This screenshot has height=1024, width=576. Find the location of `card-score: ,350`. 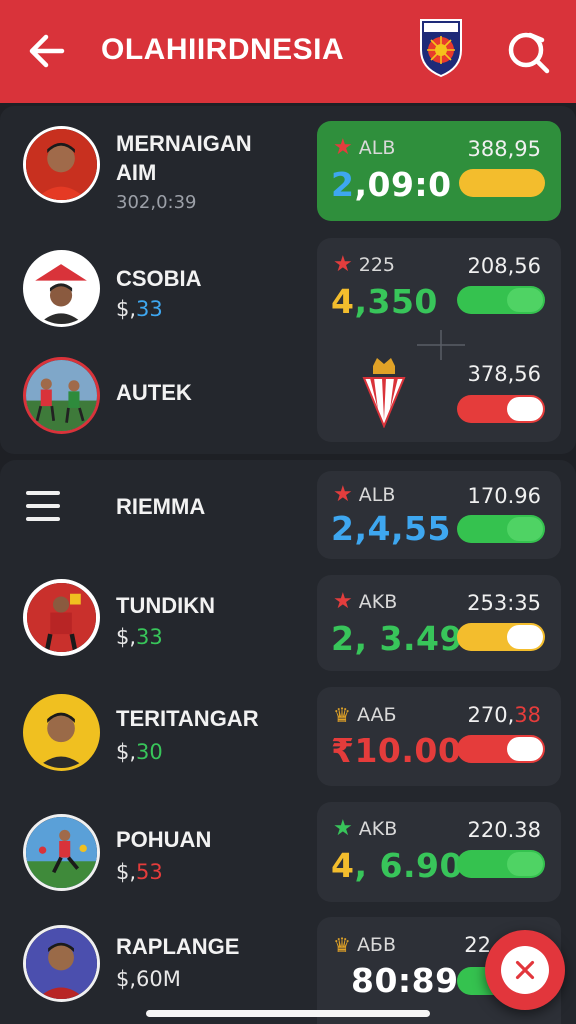

card-score: ,350 is located at coordinates (396, 301).